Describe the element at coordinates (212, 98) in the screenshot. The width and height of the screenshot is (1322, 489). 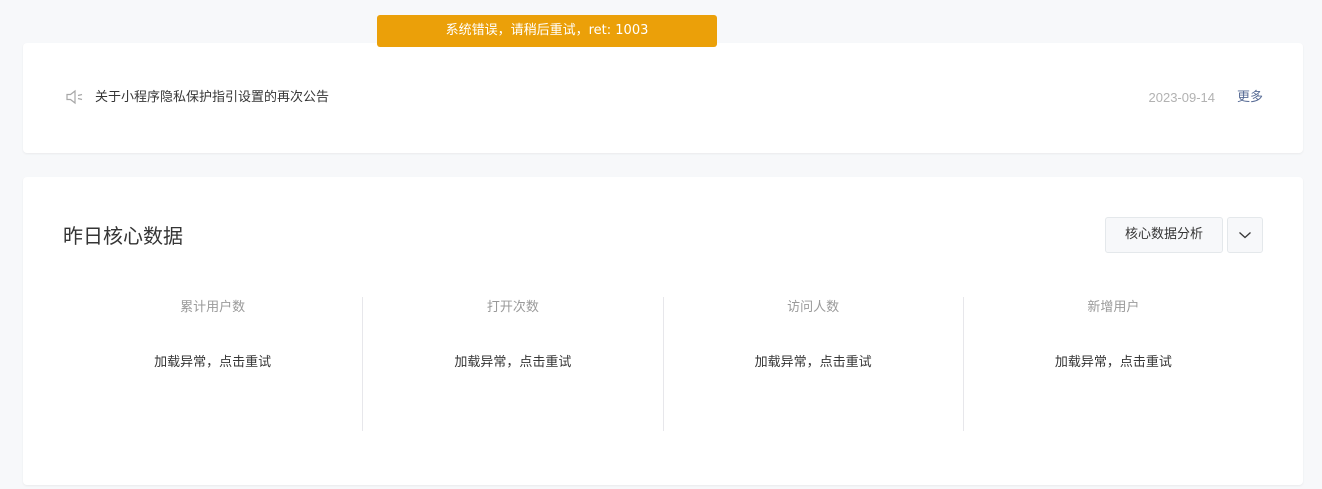
I see `notice-title-link: 关于小程序隐私保护指引设置的再次公告` at that location.